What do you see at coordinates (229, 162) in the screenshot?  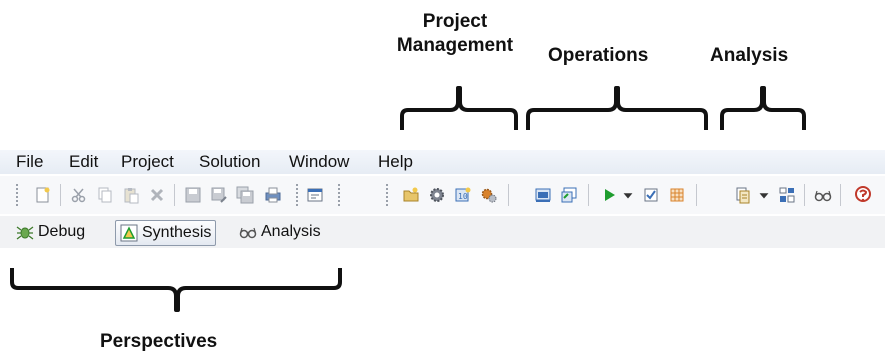 I see `menu-solution: Solution` at bounding box center [229, 162].